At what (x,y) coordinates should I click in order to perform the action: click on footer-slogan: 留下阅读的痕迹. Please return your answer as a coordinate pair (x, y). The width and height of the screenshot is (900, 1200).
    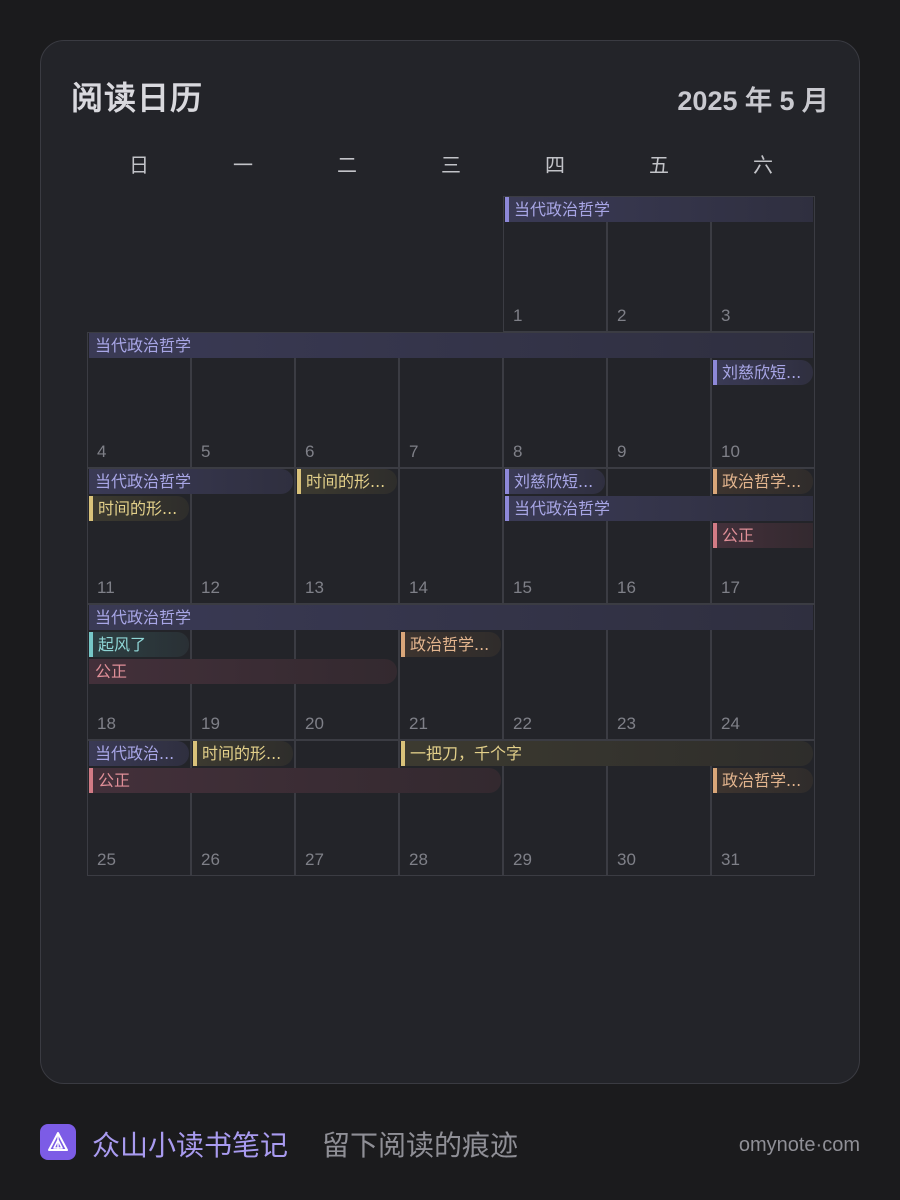
    Looking at the image, I should click on (420, 1145).